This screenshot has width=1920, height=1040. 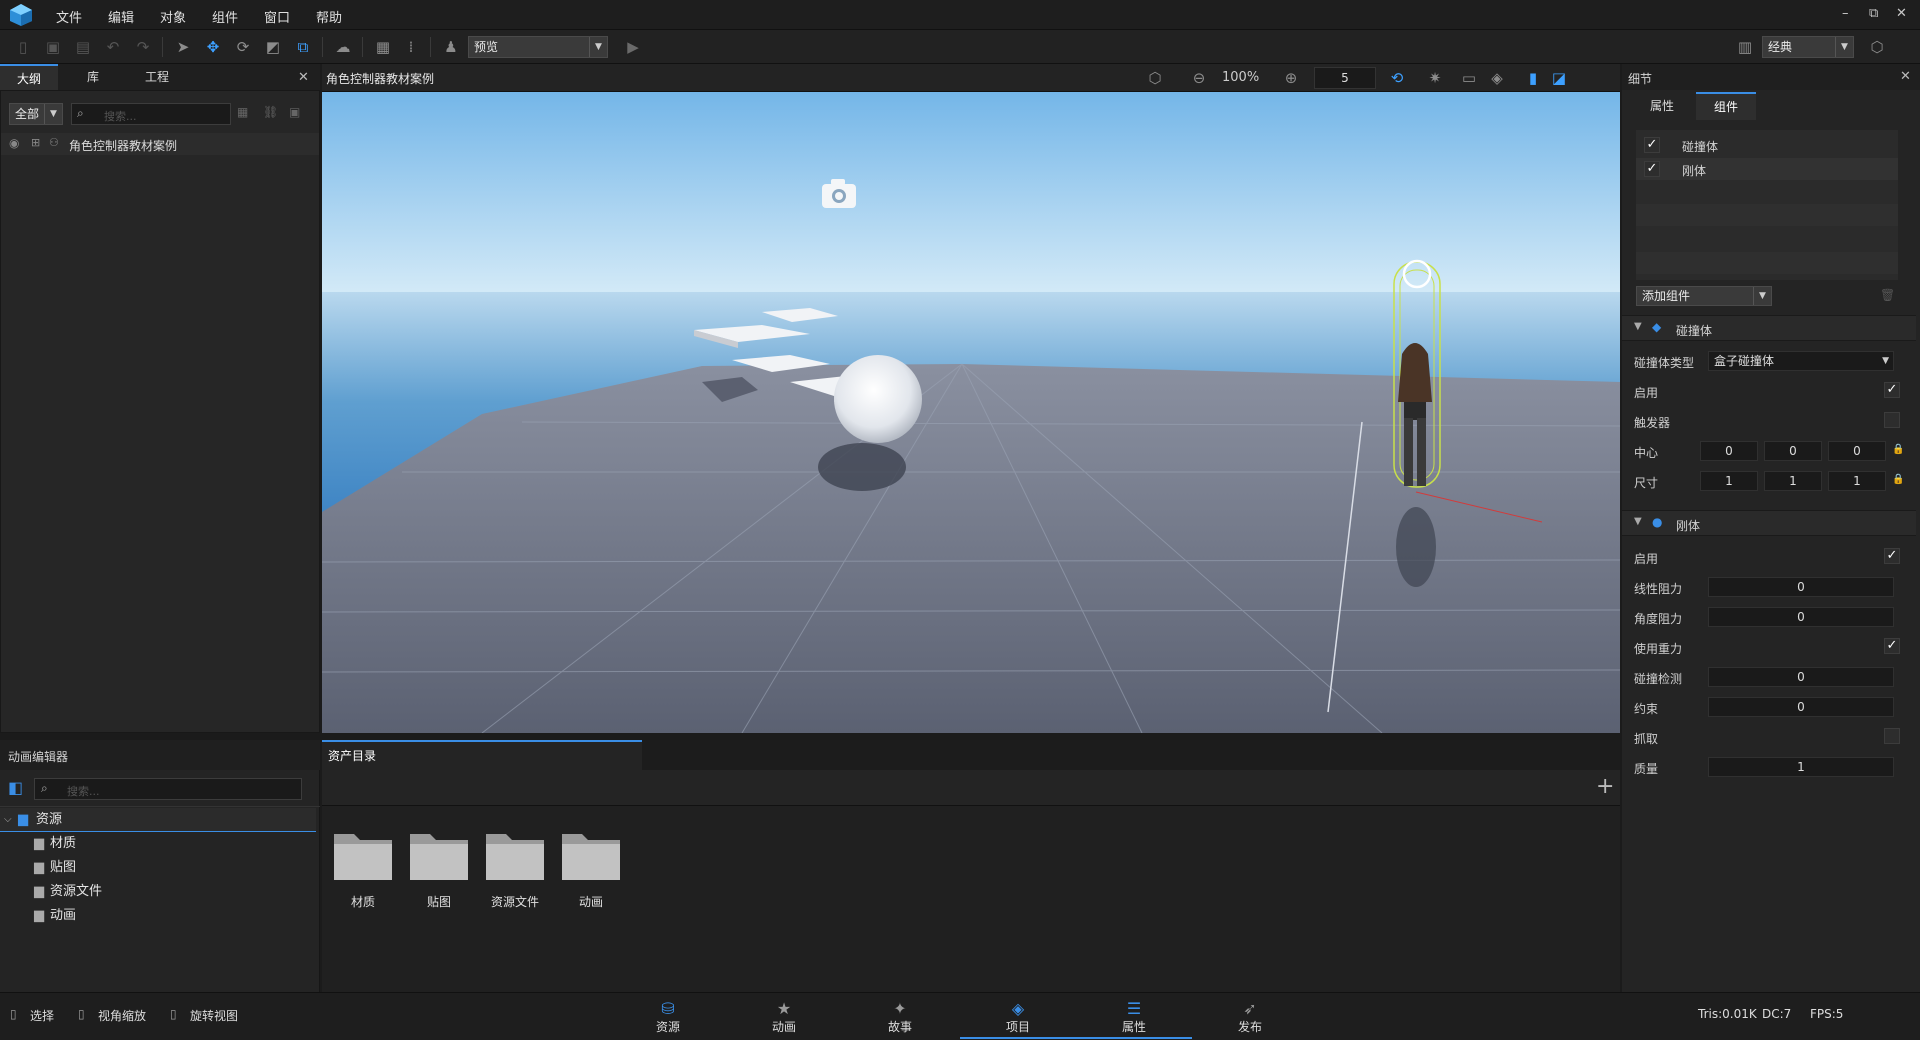 What do you see at coordinates (242, 112) in the screenshot?
I see `outline-option-icon: ▦` at bounding box center [242, 112].